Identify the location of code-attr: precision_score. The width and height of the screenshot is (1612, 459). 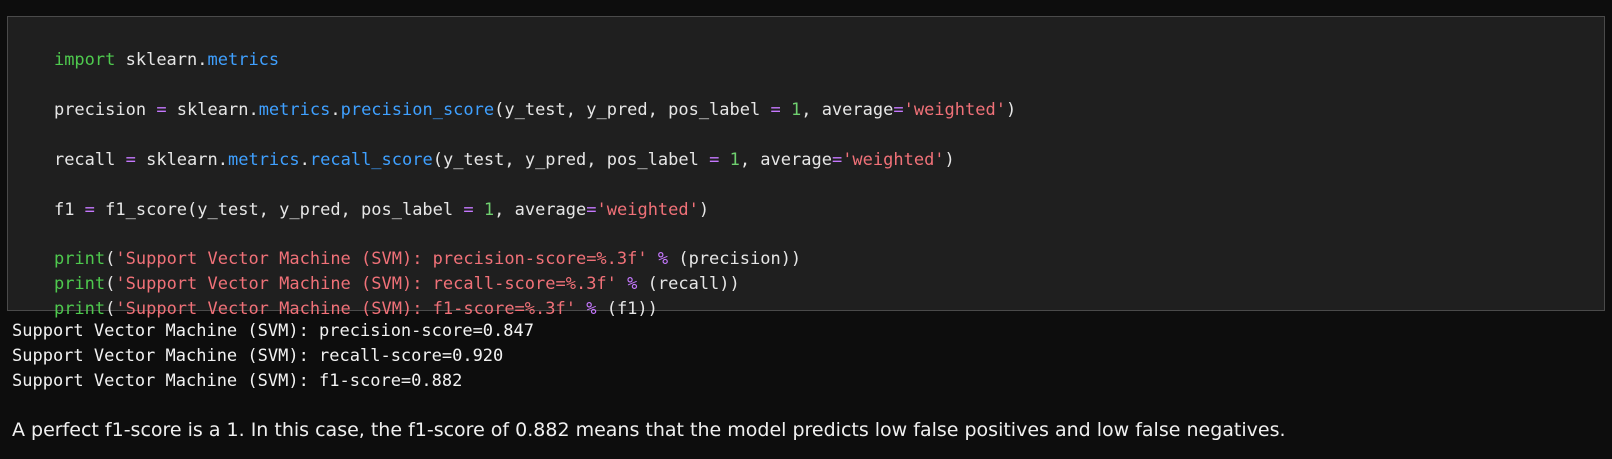
(417, 110).